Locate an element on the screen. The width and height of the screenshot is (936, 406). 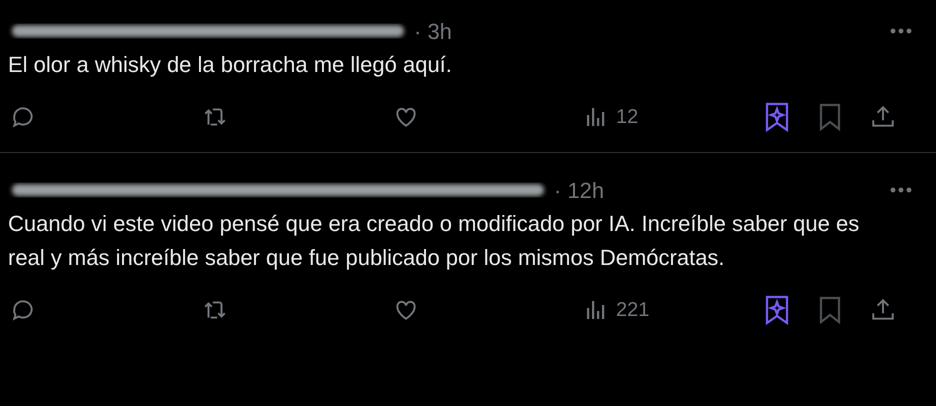
view-count: 12 is located at coordinates (628, 117).